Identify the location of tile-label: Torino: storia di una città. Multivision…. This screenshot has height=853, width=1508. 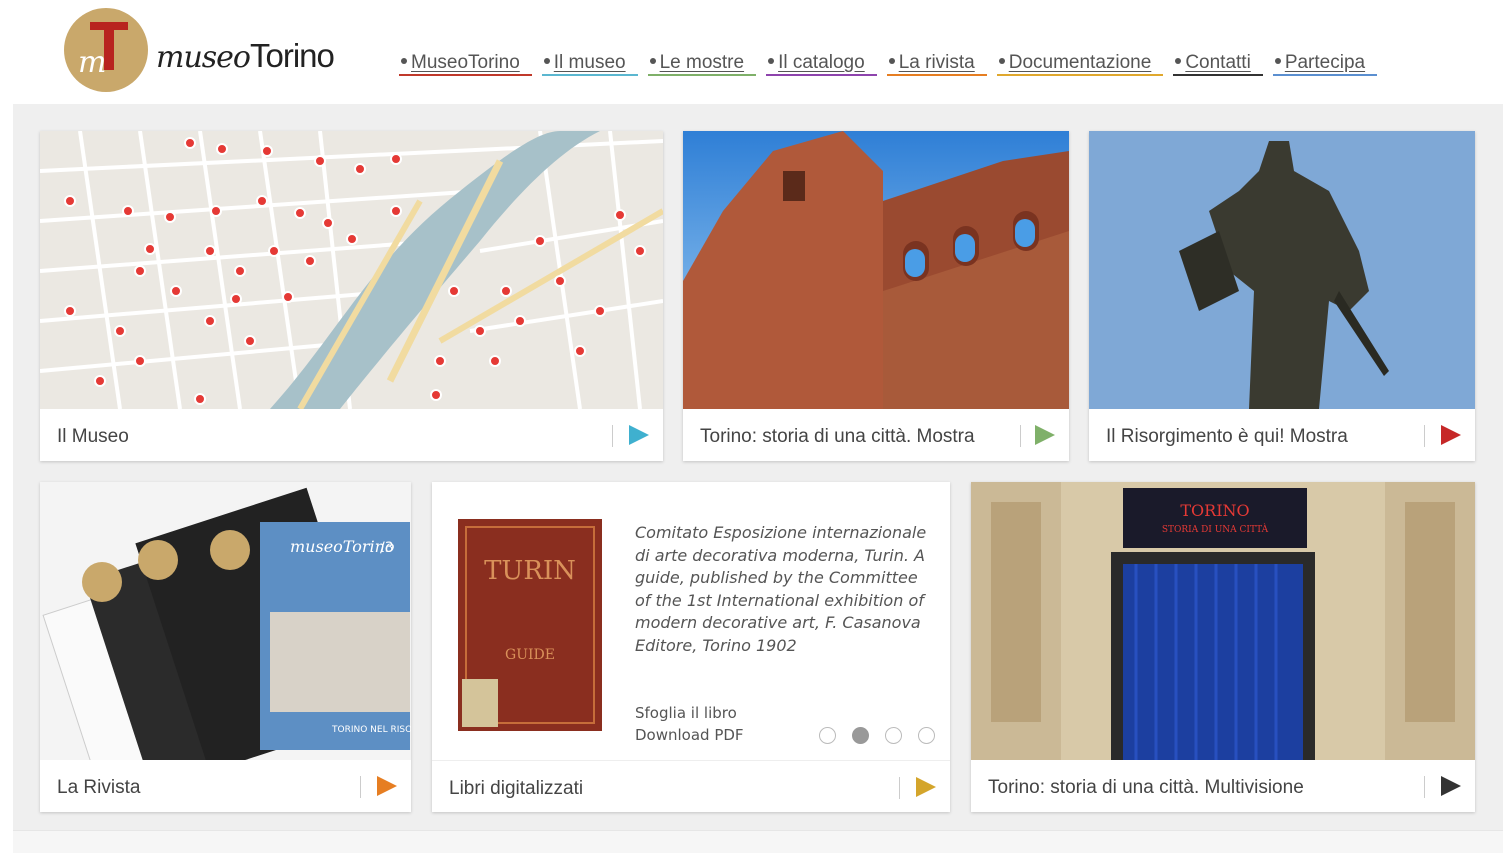
(1146, 787).